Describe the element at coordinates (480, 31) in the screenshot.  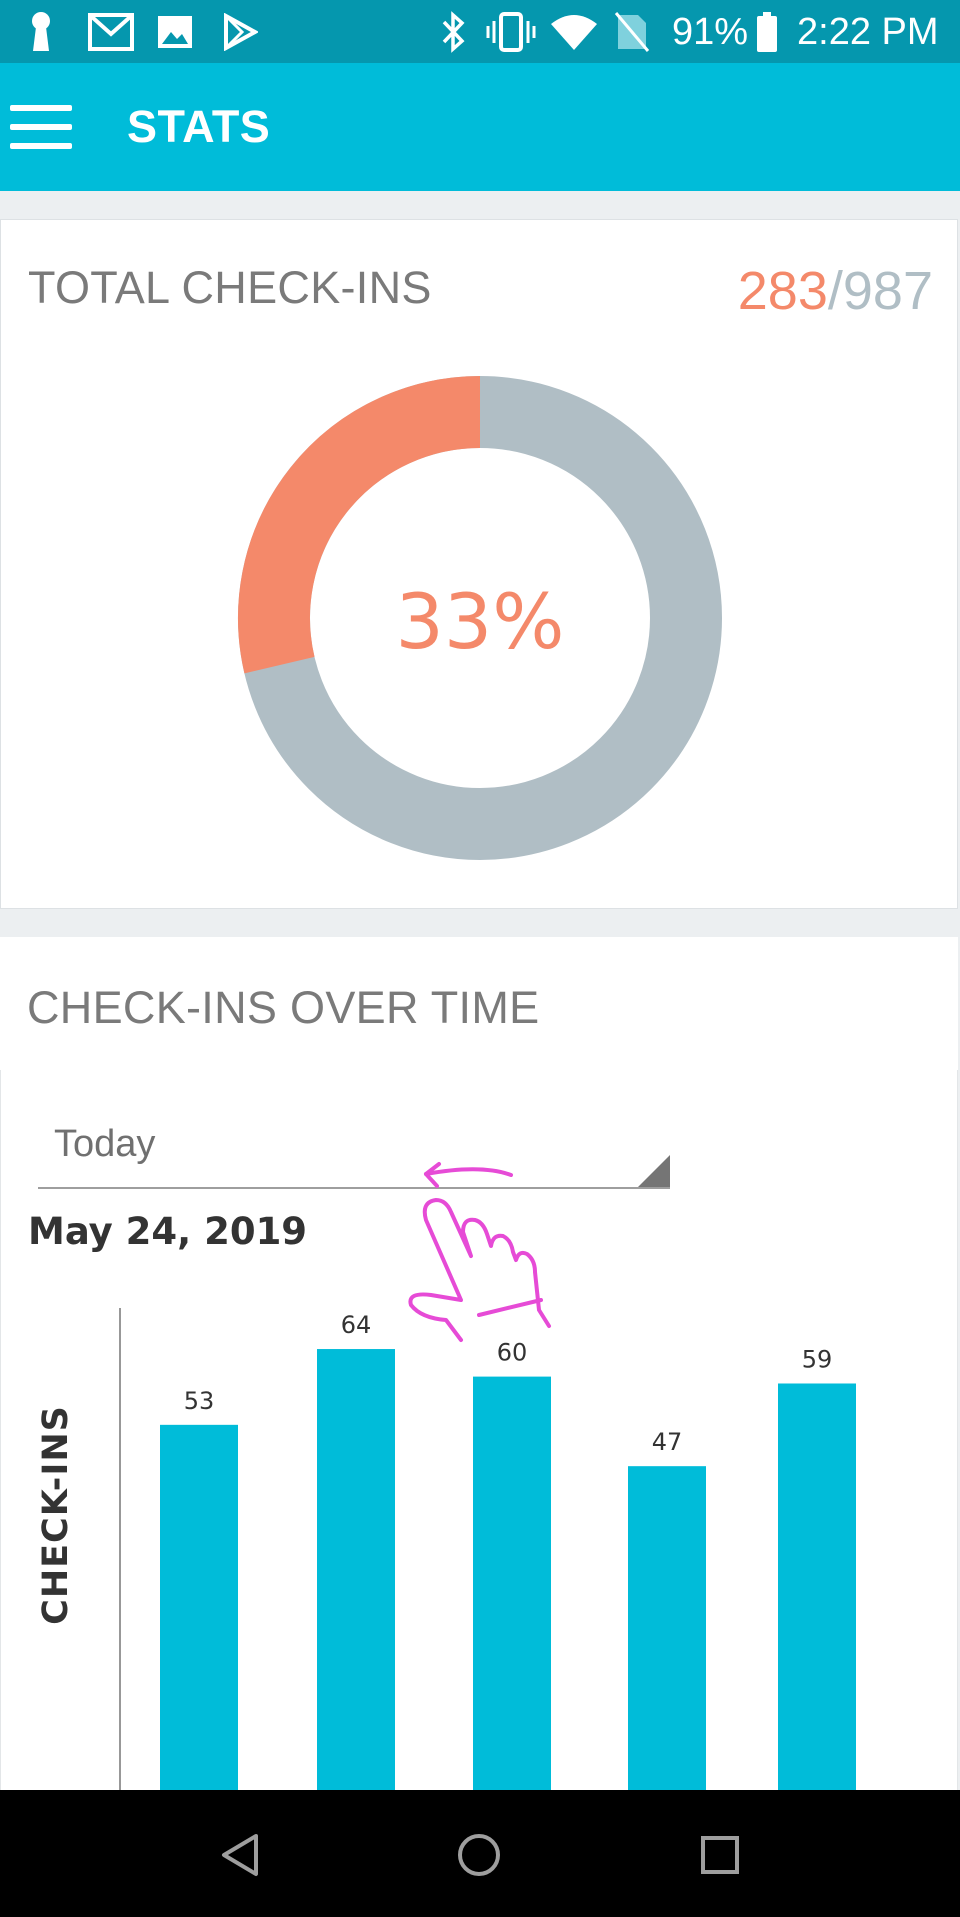
I see `status-bar: 91% 2:22 PM` at that location.